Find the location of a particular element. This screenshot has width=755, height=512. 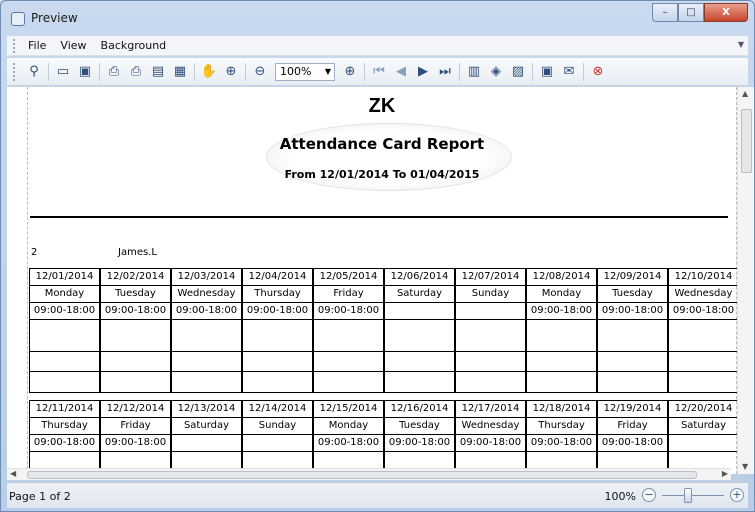

day-date-cell: 12/13/2014 is located at coordinates (206, 409).